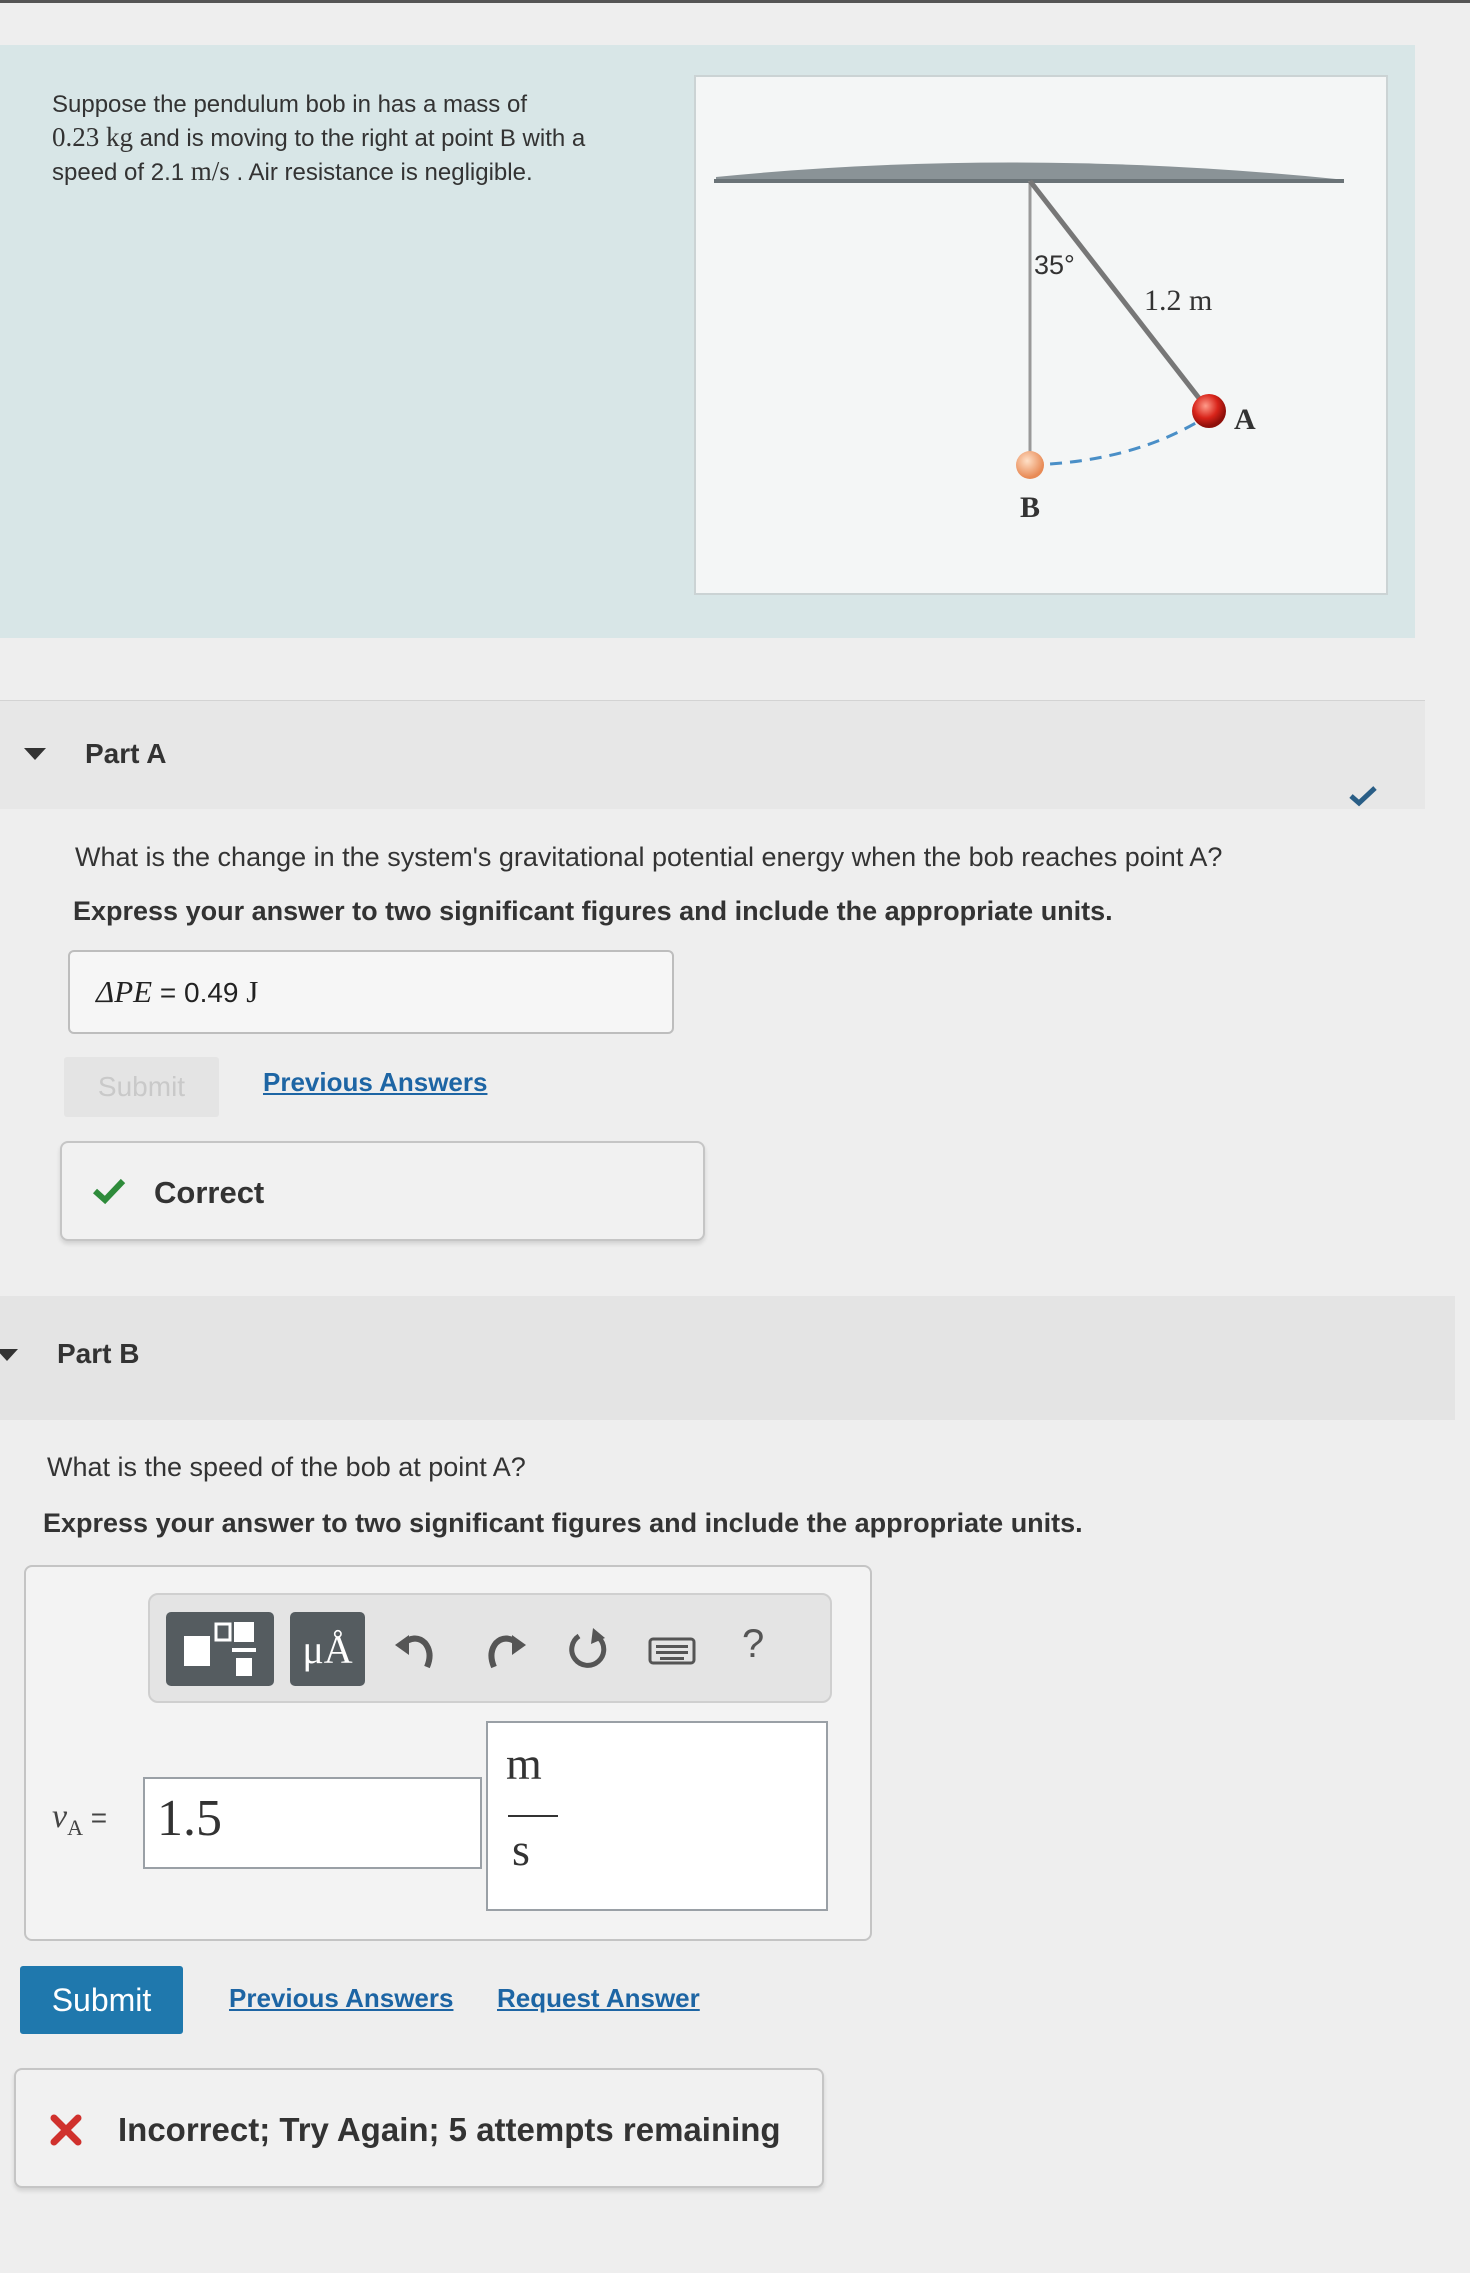  Describe the element at coordinates (1209, 411) in the screenshot. I see `bob-at-a` at that location.